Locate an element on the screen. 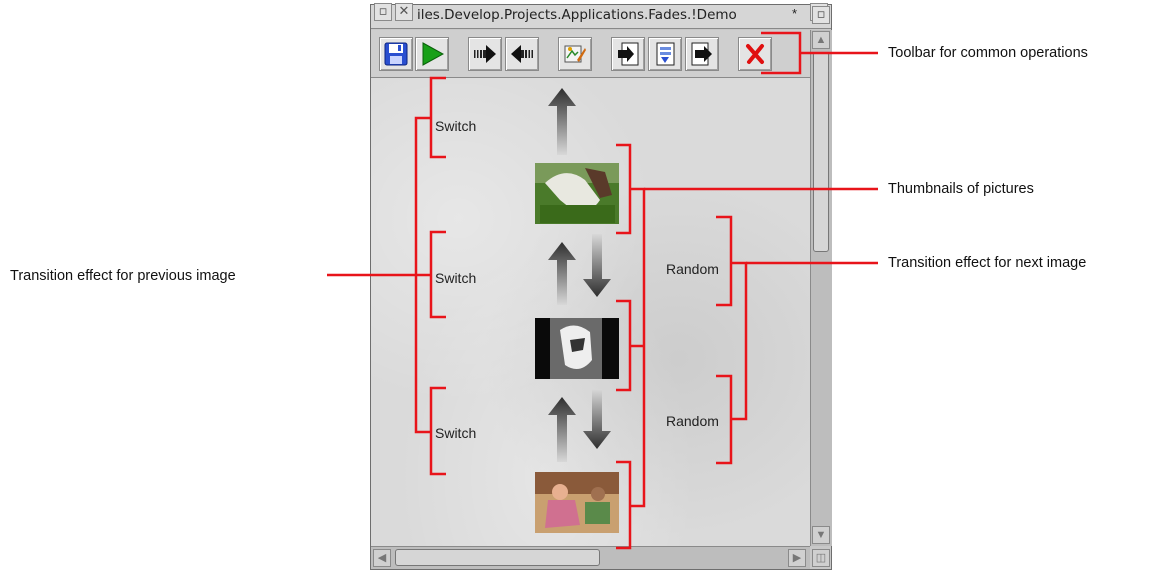  callout-toolbar: Toolbar for common operations is located at coordinates (988, 53).